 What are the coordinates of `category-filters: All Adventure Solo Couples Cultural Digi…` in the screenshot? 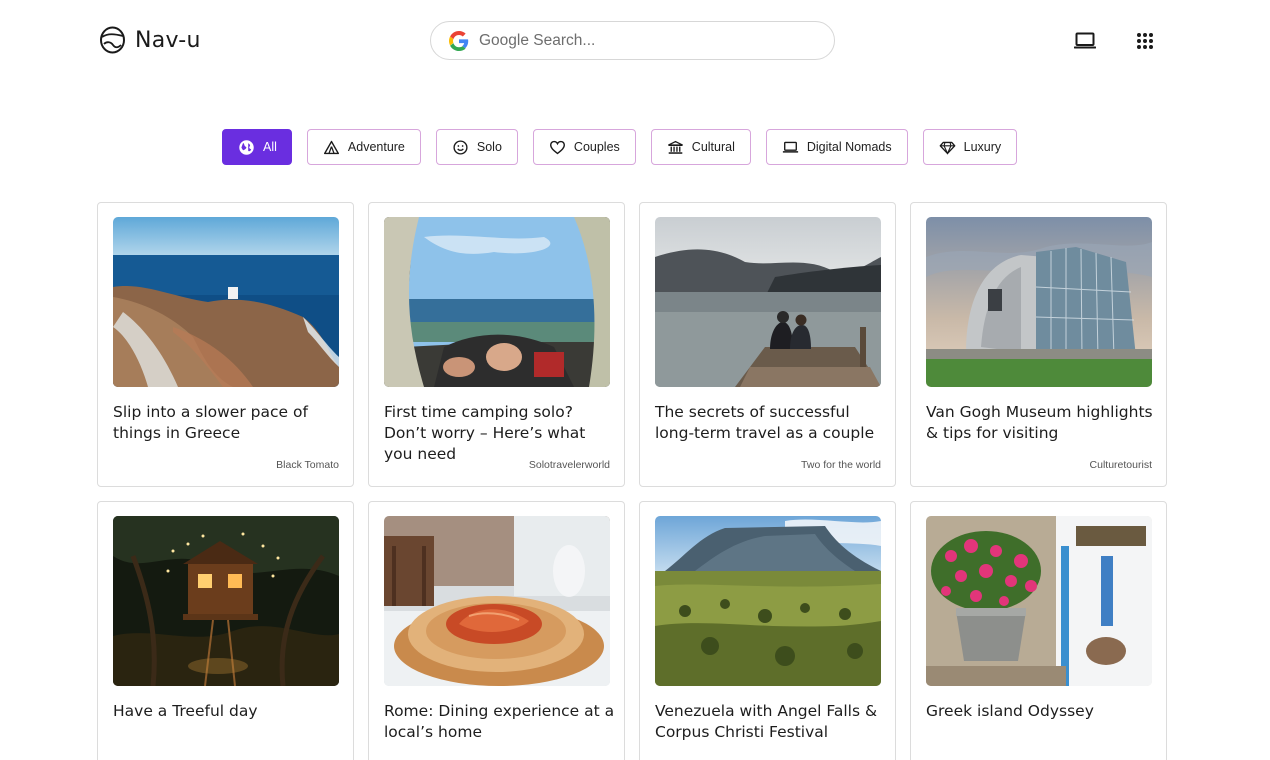 It's located at (627, 147).